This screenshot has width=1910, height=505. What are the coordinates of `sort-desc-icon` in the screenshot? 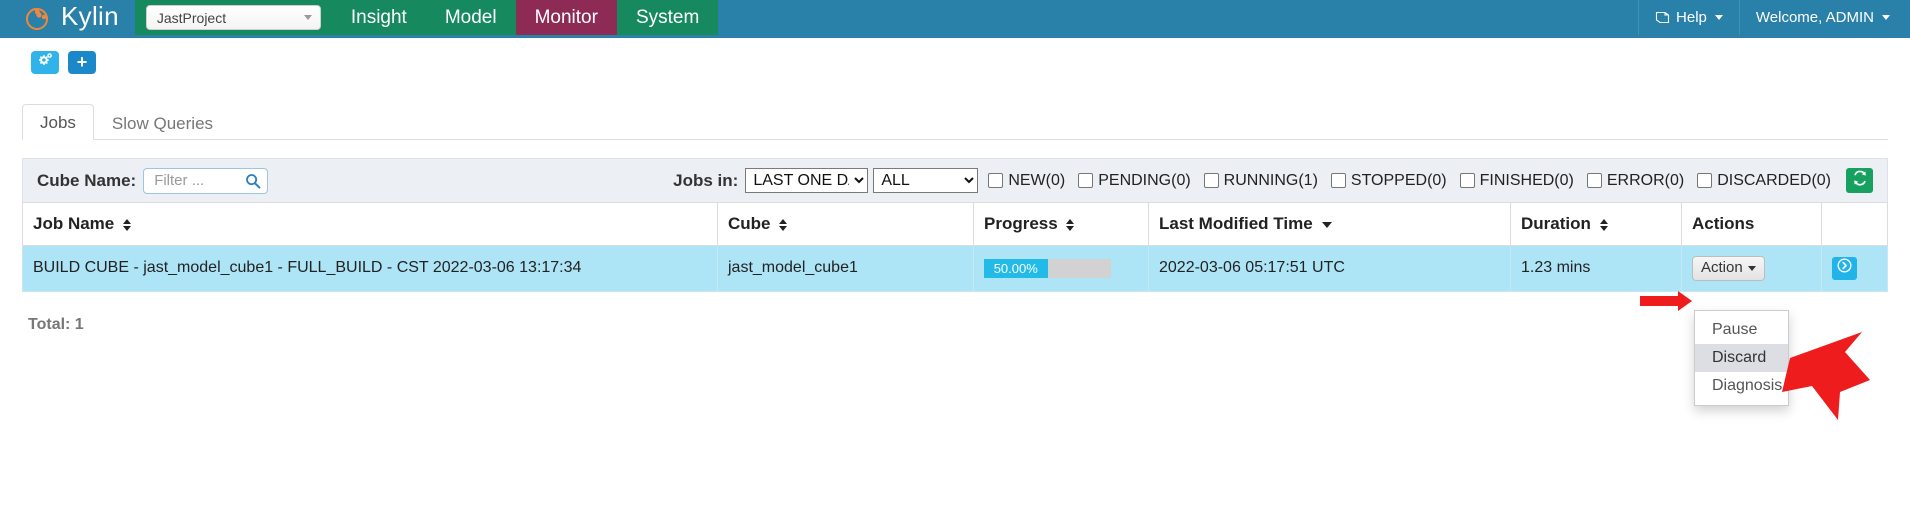 It's located at (1327, 224).